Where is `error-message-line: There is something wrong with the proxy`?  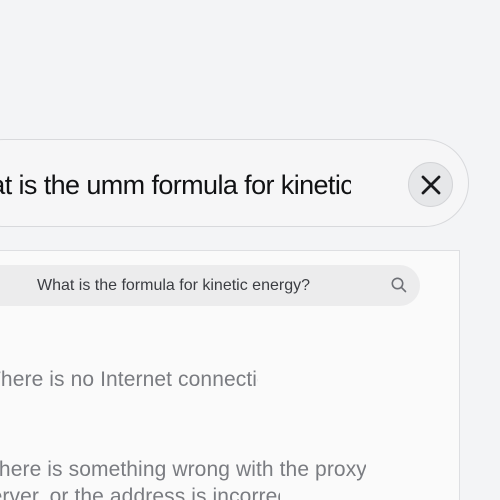 error-message-line: There is something wrong with the proxy is located at coordinates (183, 469).